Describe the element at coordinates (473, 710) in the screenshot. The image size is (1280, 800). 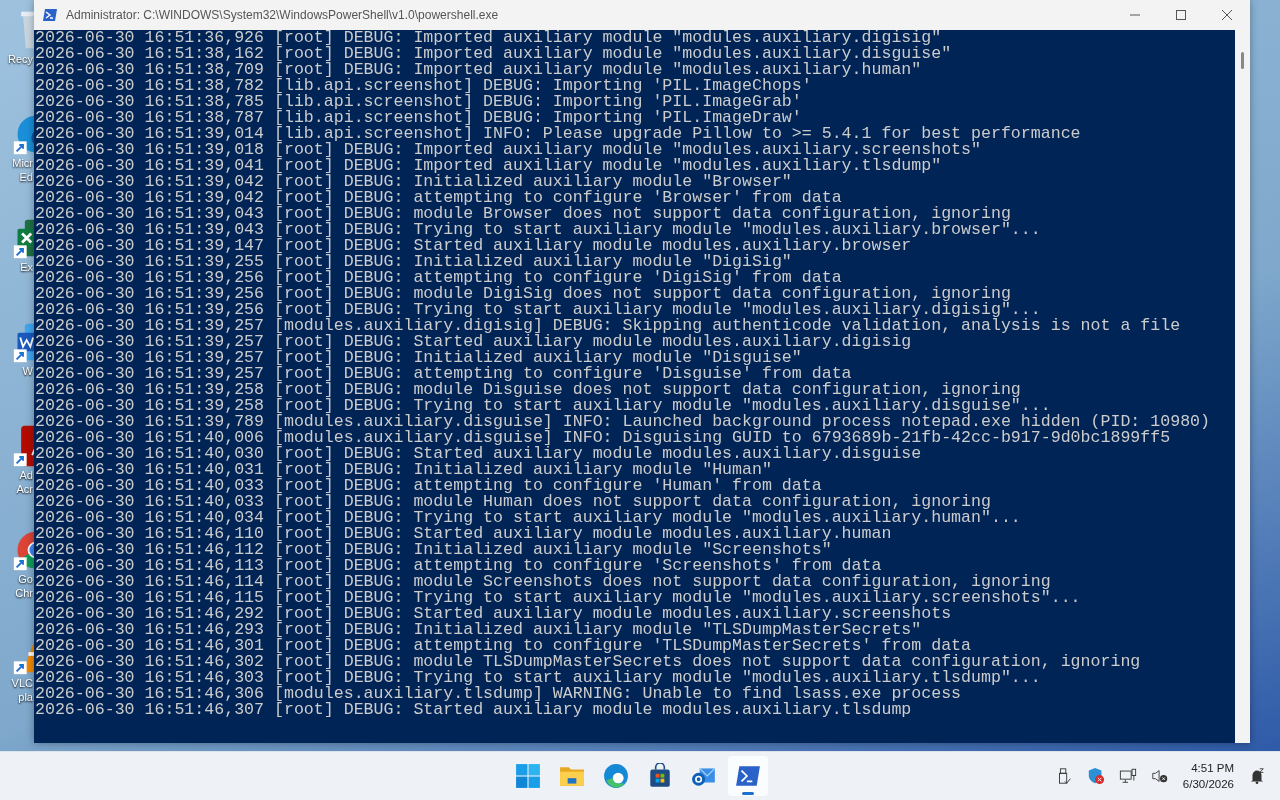
I see `log-line: 2026-06-30 16:51:46,307 [root] DEBUG: Started auxiliary module modules.auxiliary.tlsdump` at that location.